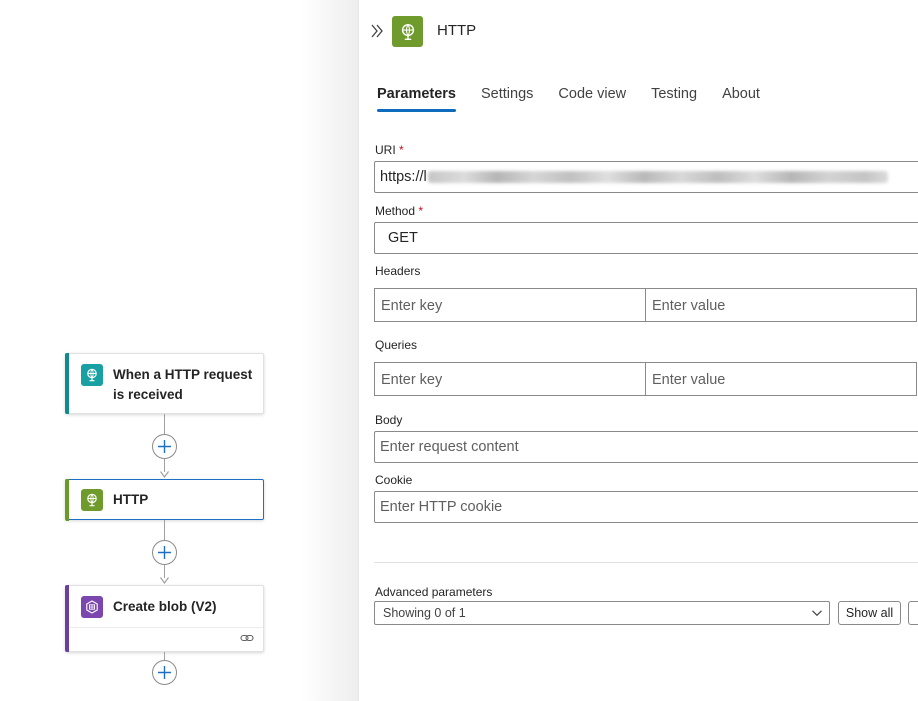 The image size is (918, 701). I want to click on headers-label: Headers, so click(398, 271).